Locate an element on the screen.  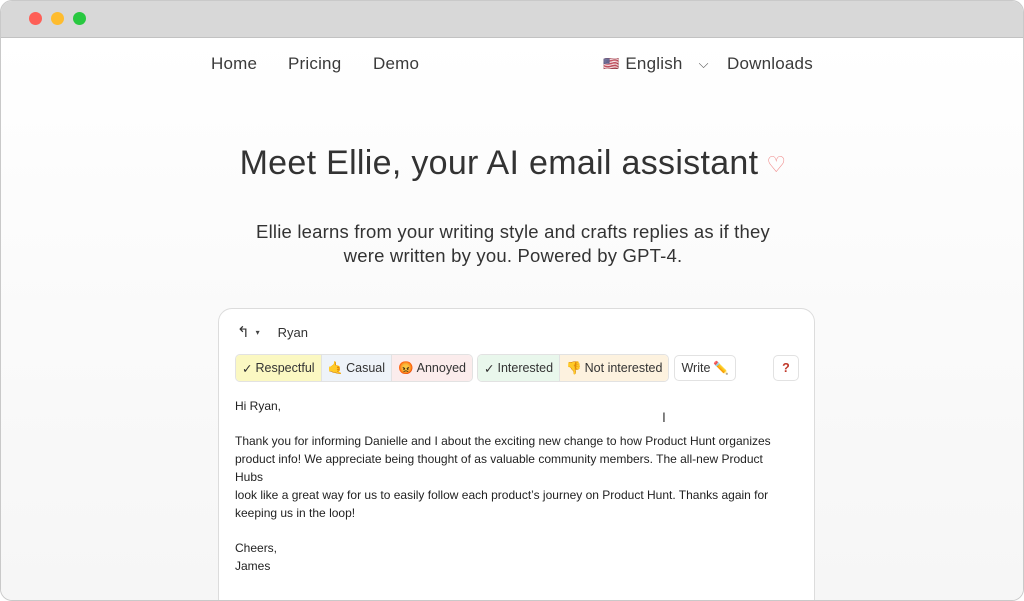
intent-group: ✓ Interested 👎 Not interested is located at coordinates (573, 368).